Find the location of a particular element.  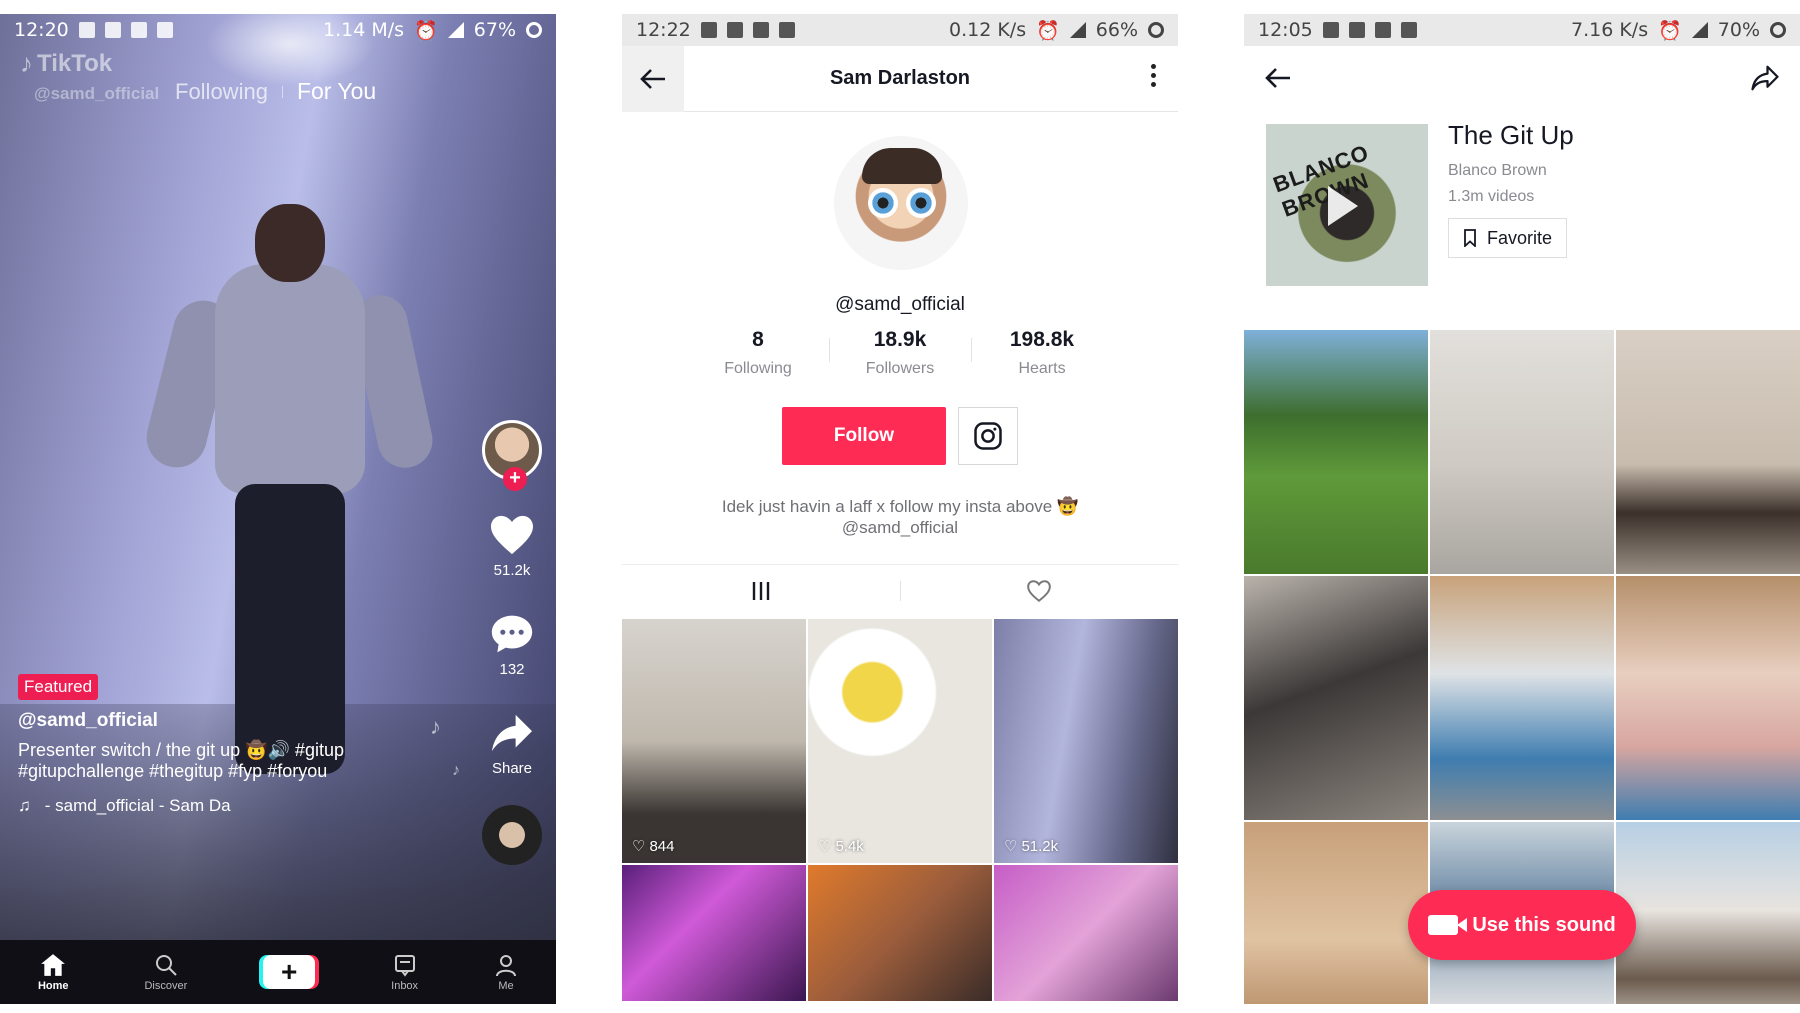

sound-header is located at coordinates (1522, 79).